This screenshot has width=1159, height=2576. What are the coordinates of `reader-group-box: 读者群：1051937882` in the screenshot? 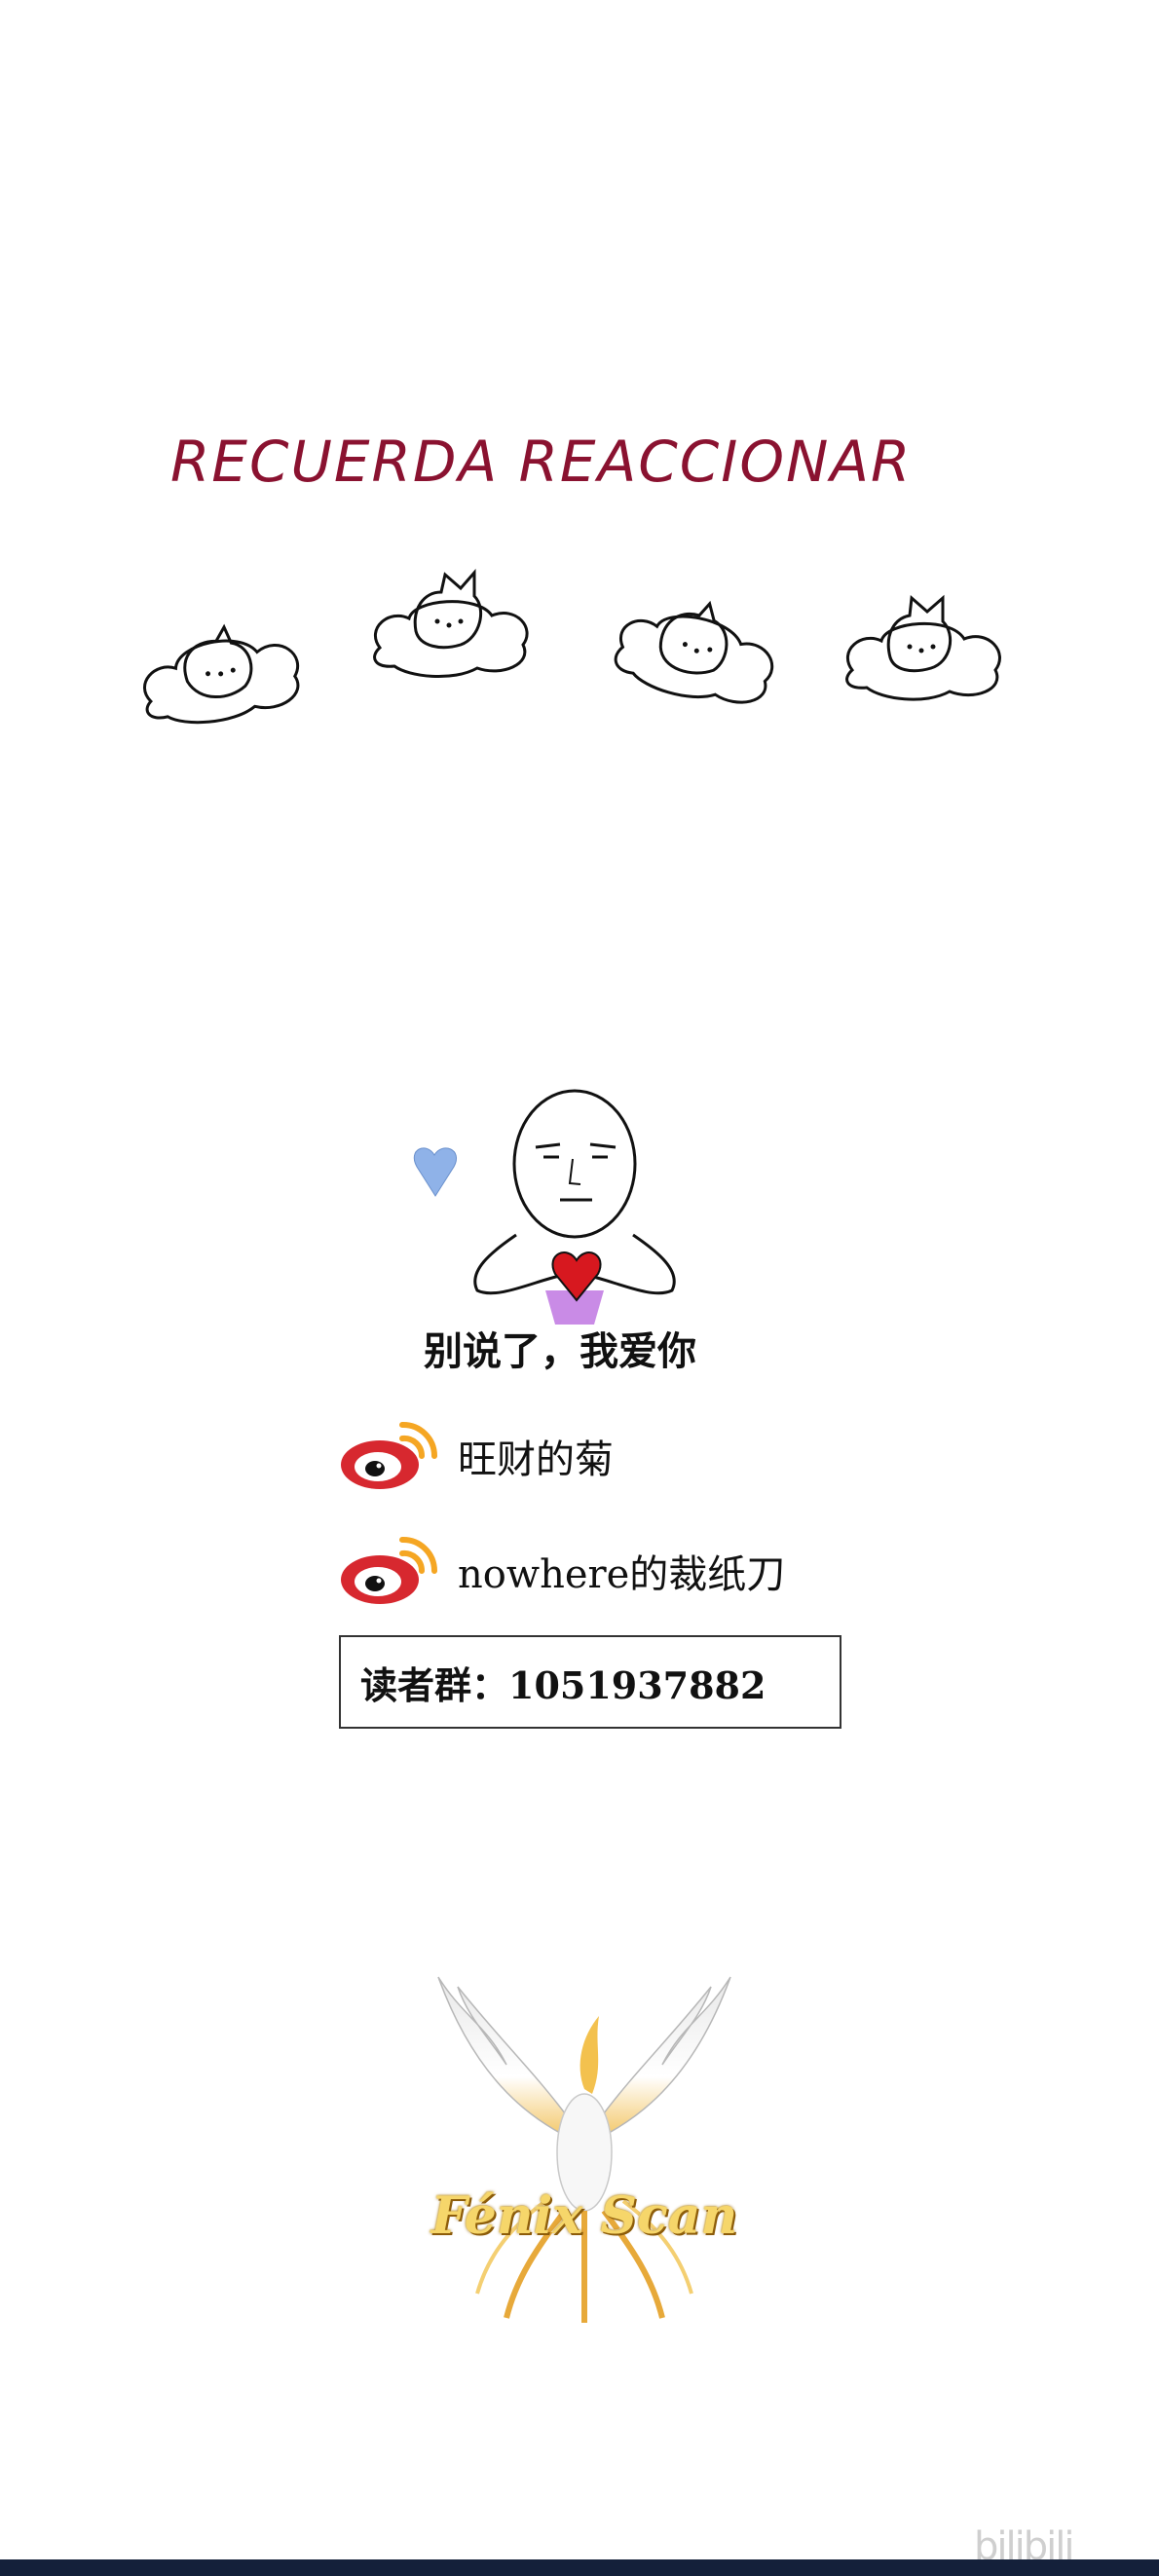 It's located at (590, 1682).